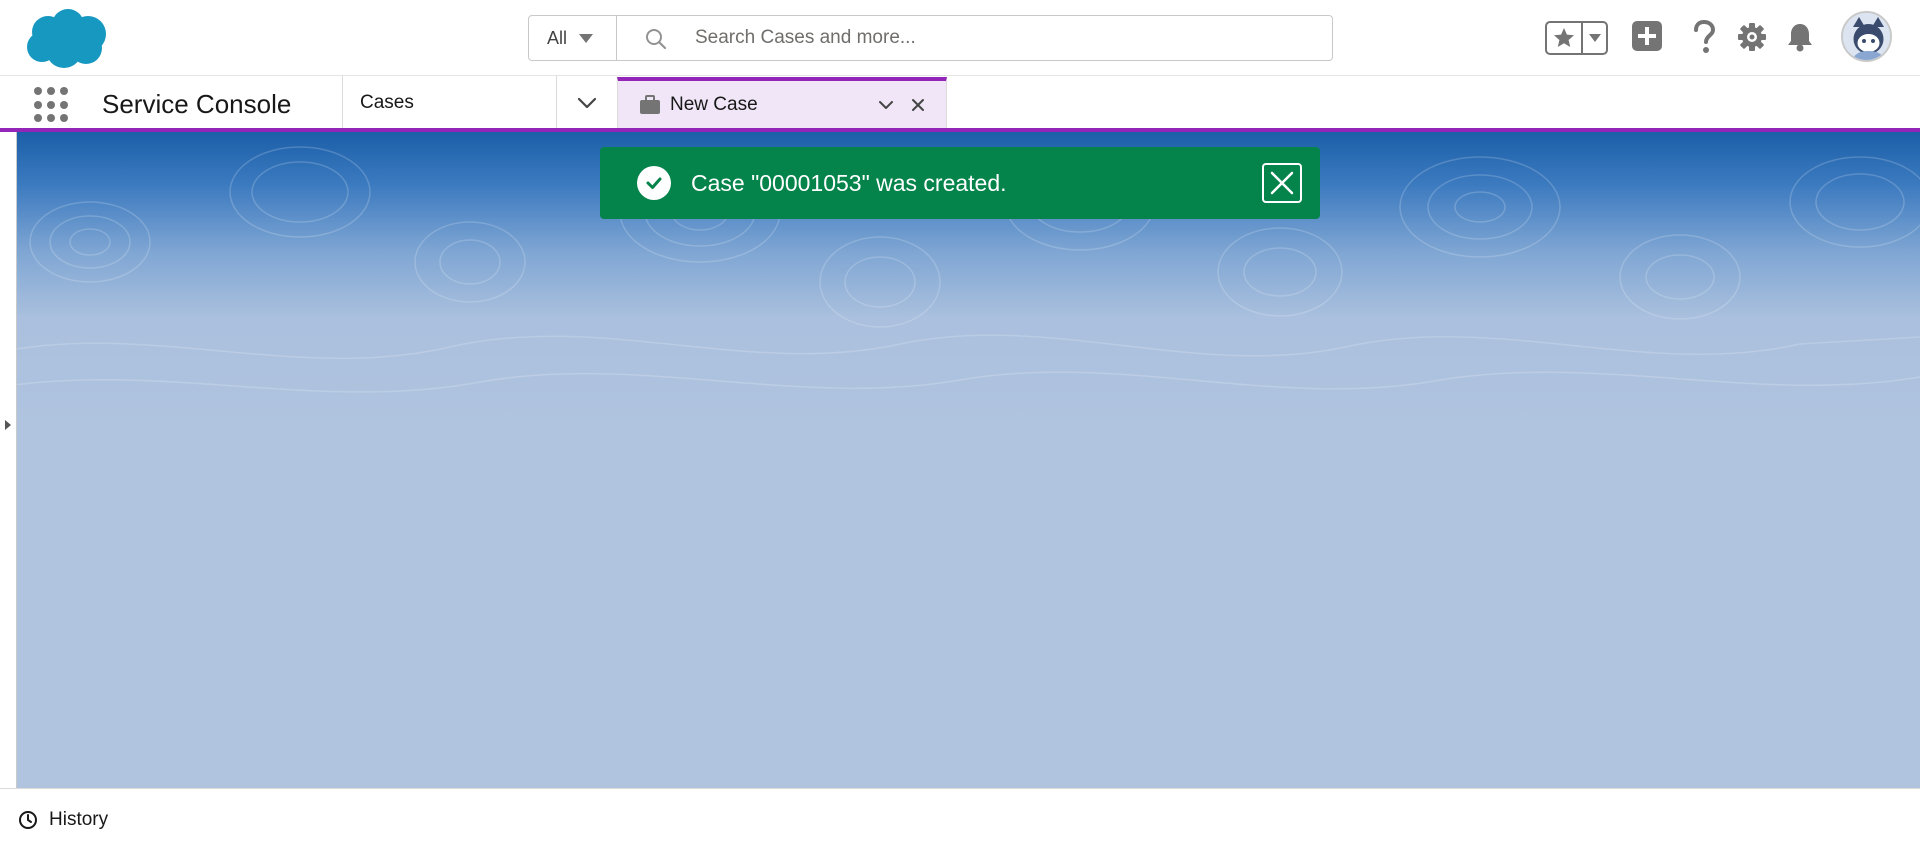  I want to click on favorites-button, so click(1565, 38).